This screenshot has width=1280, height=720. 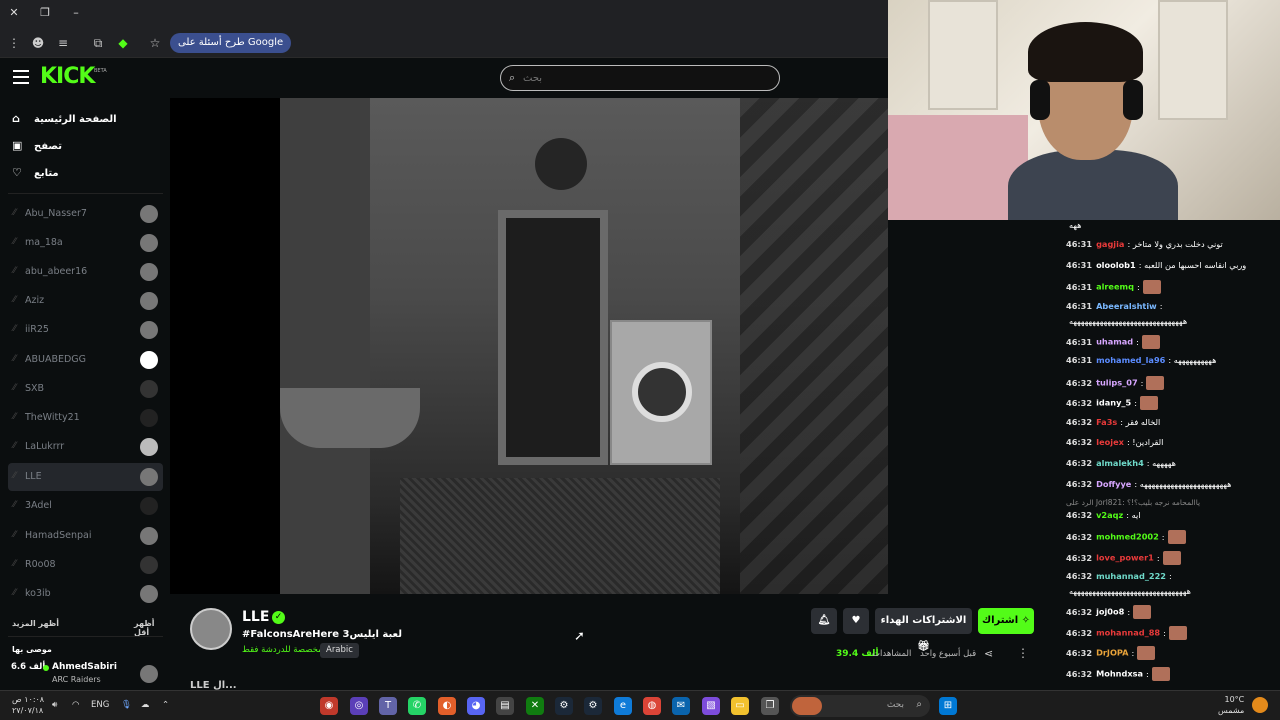 What do you see at coordinates (45, 12) in the screenshot?
I see `restore-window-icon: ❐` at bounding box center [45, 12].